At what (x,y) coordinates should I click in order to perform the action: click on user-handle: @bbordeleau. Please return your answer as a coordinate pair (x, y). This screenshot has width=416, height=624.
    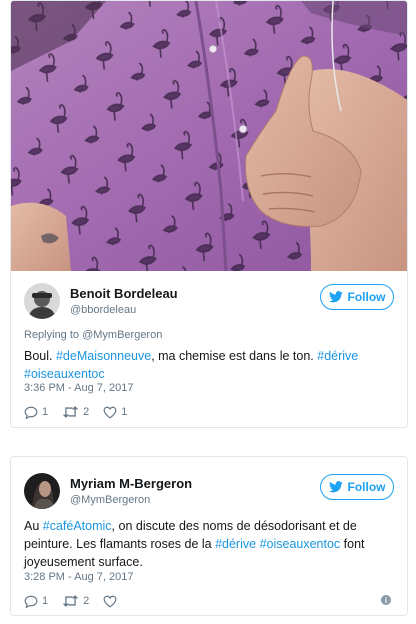
    Looking at the image, I should click on (124, 310).